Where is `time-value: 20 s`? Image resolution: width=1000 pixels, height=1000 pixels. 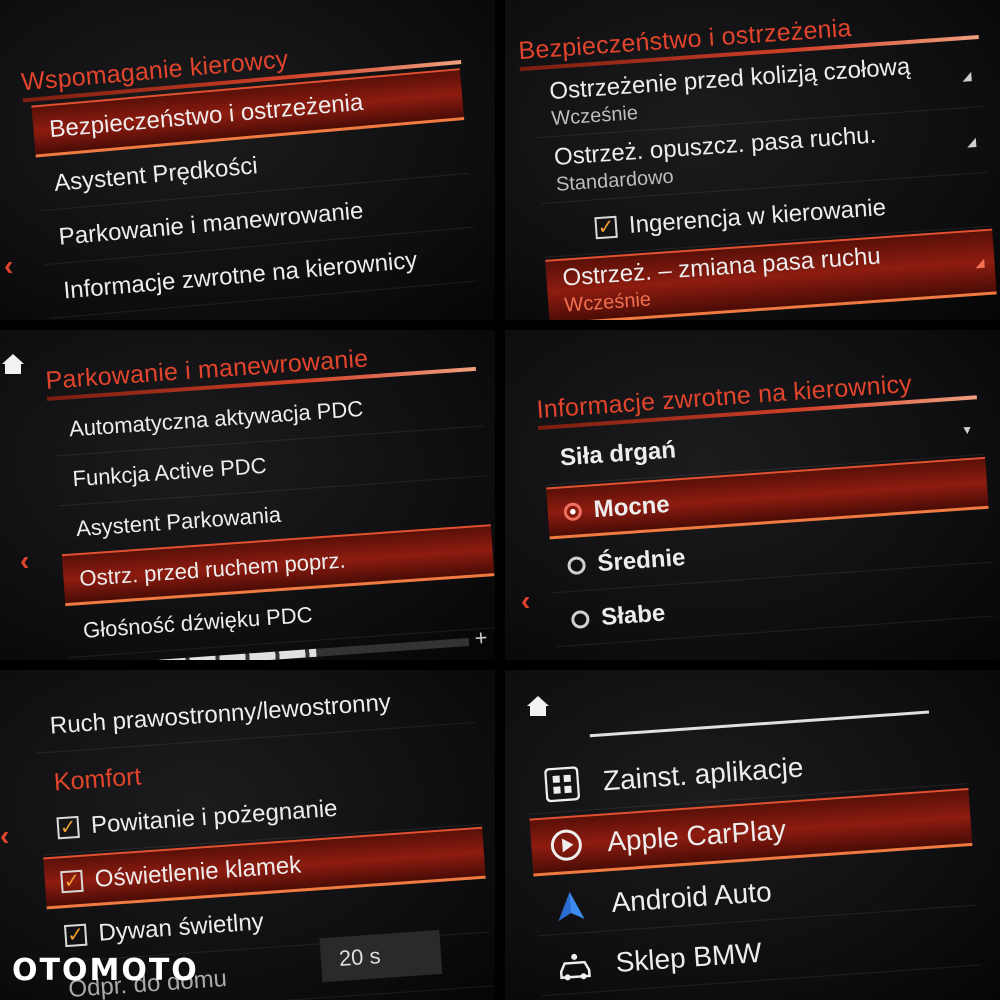 time-value: 20 s is located at coordinates (360, 957).